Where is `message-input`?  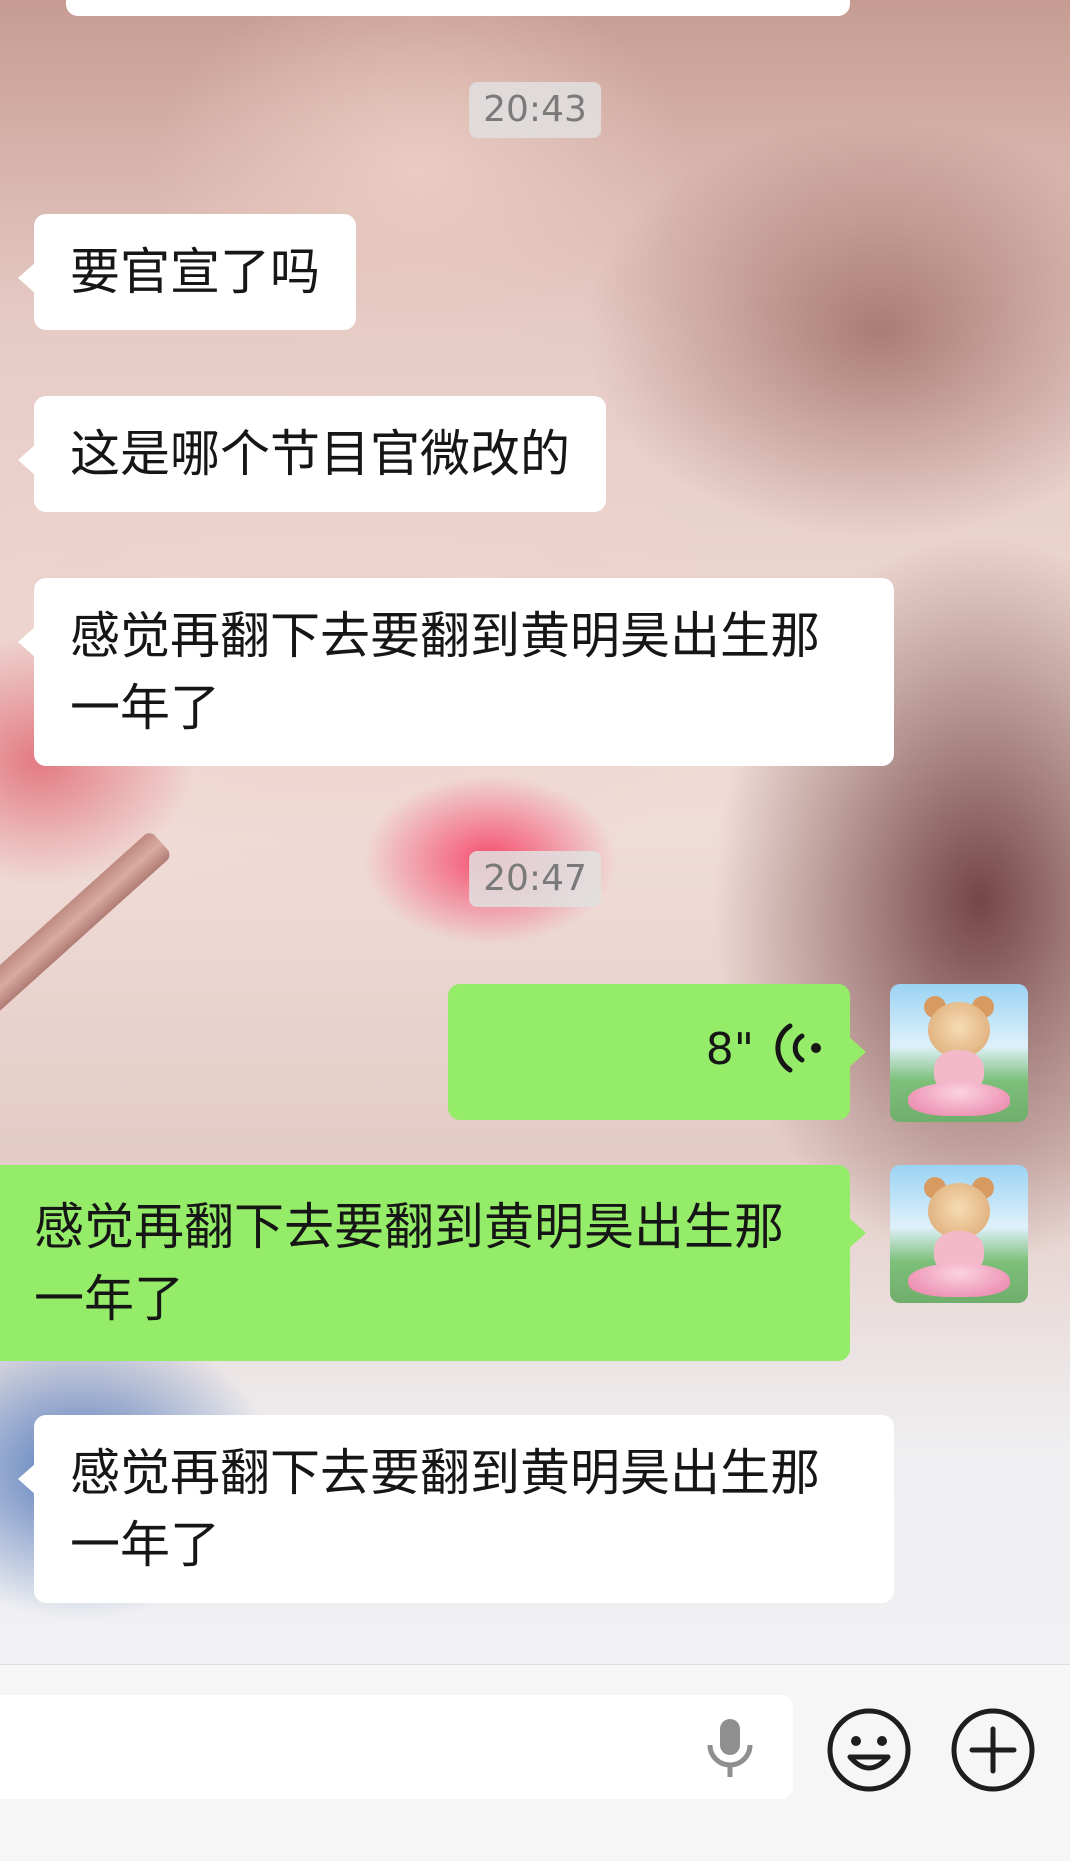 message-input is located at coordinates (396, 1747).